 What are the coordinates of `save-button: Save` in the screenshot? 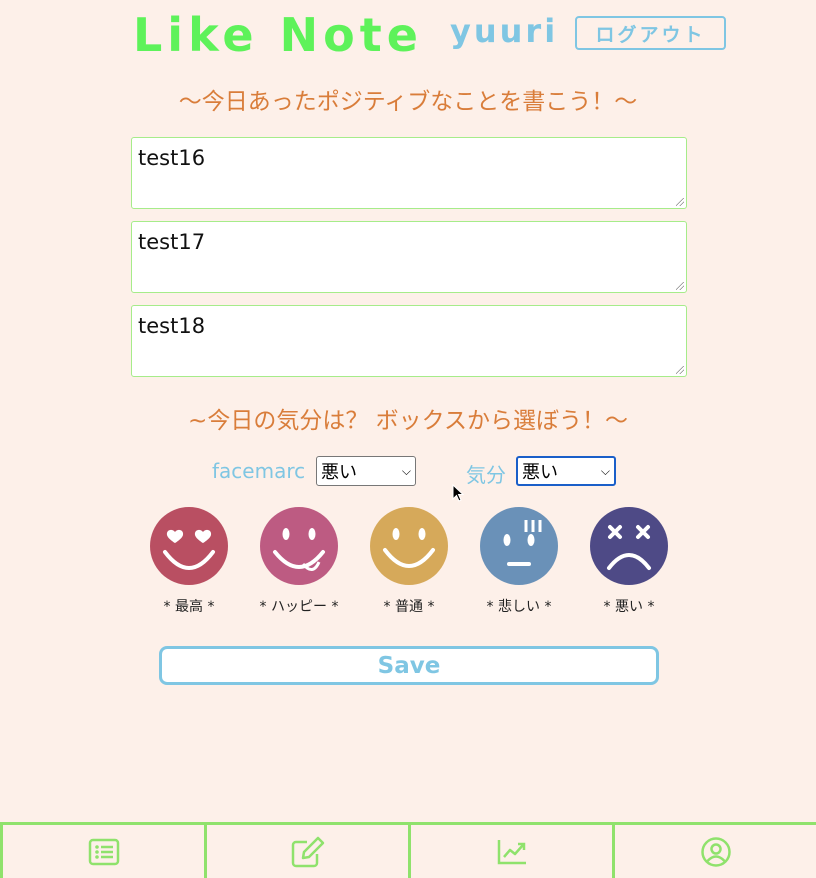 It's located at (409, 665).